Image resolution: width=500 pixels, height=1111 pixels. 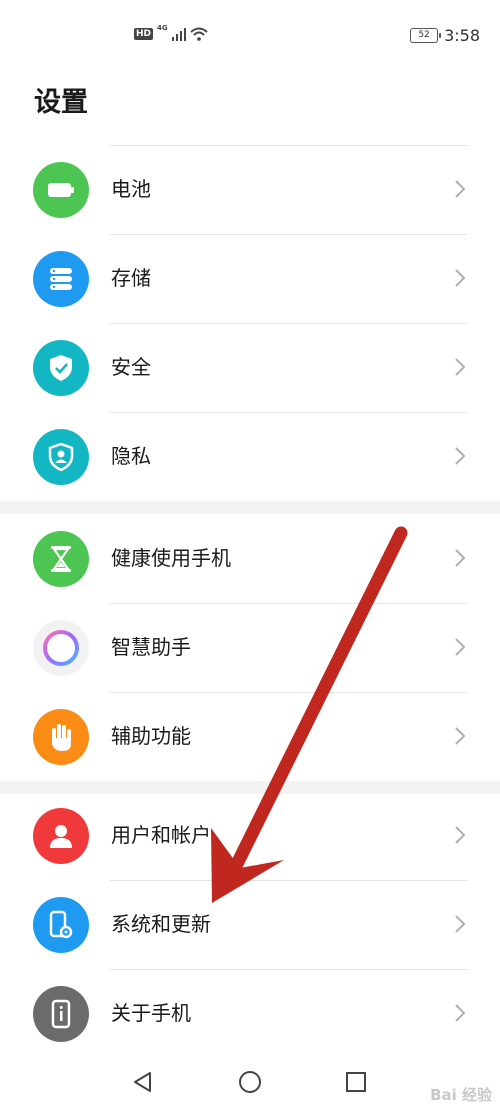 I want to click on assistant-ring-icon, so click(x=61, y=648).